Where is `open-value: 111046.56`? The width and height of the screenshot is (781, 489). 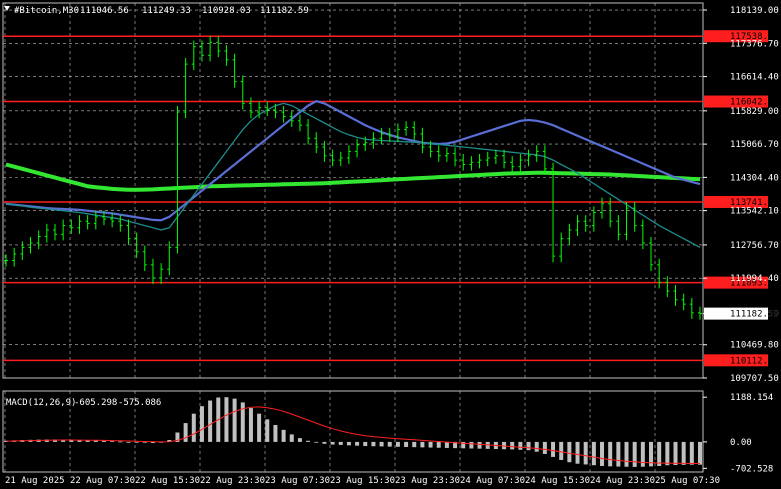
open-value: 111046.56 is located at coordinates (104, 11).